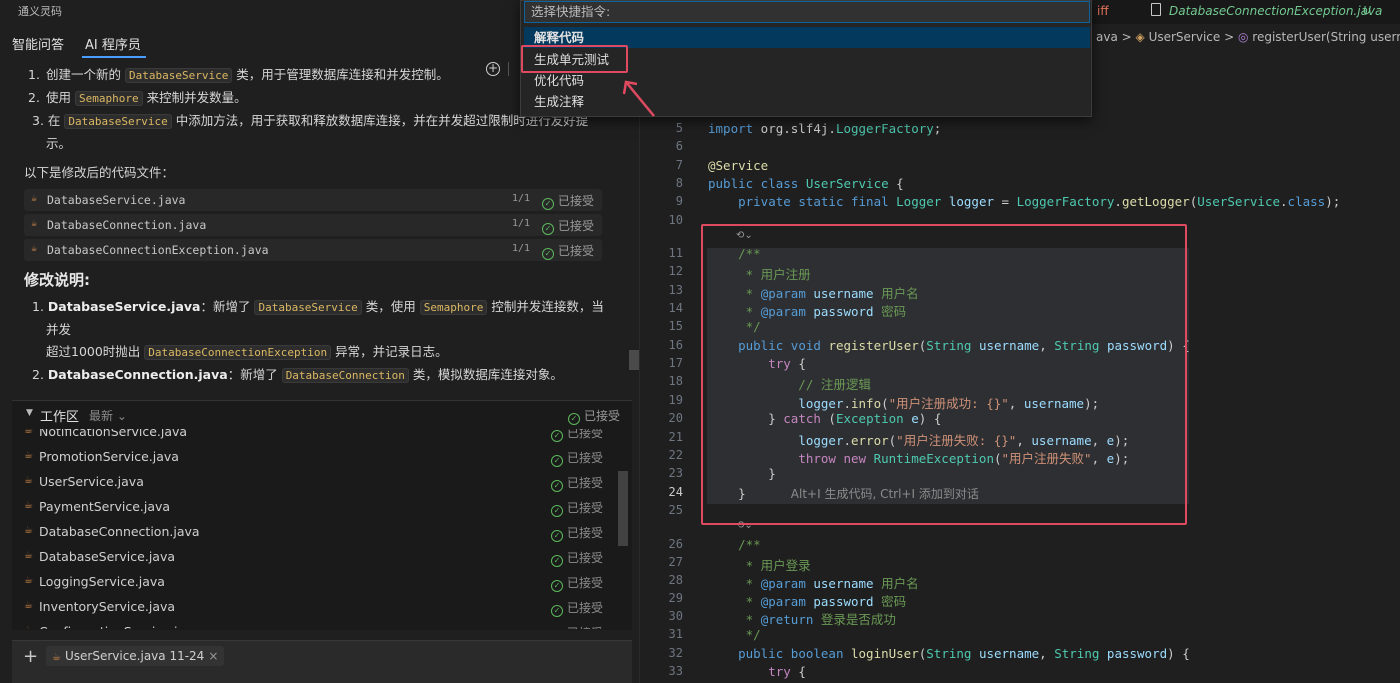 The image size is (1400, 683). Describe the element at coordinates (313, 225) in the screenshot. I see `file-change-row: ☕ DatabaseConnection.java 1/1 ✓ 已接受` at that location.